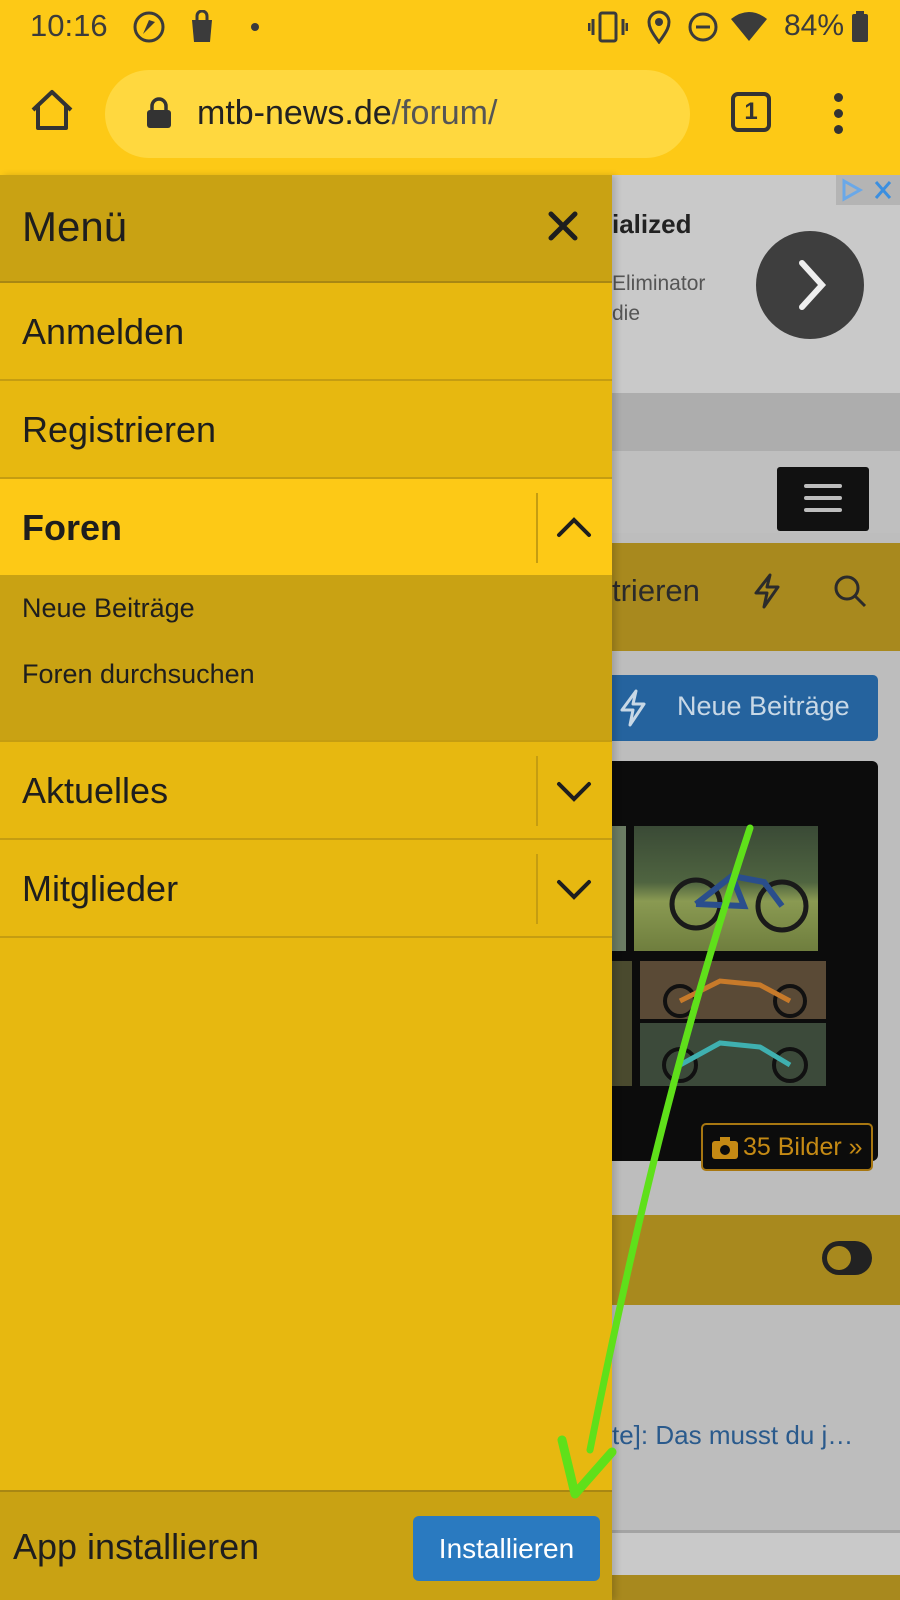  What do you see at coordinates (306, 430) in the screenshot?
I see `menu-item-register: Registrieren` at bounding box center [306, 430].